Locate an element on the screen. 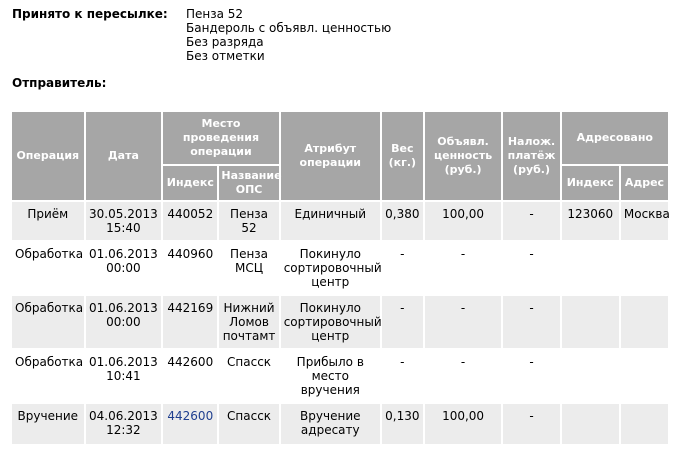 Image resolution: width=674 pixels, height=449 pixels. cell-attribute: Прибыло в место вручения is located at coordinates (330, 376).